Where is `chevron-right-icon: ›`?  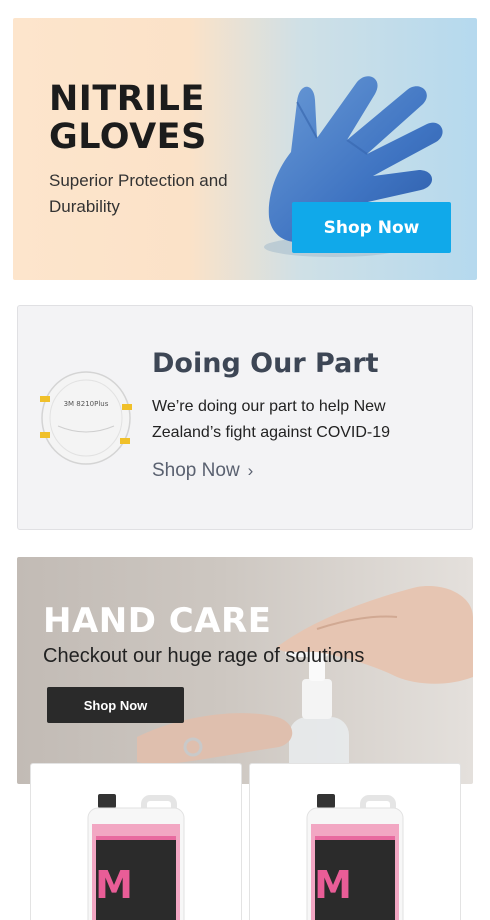 chevron-right-icon: › is located at coordinates (250, 470).